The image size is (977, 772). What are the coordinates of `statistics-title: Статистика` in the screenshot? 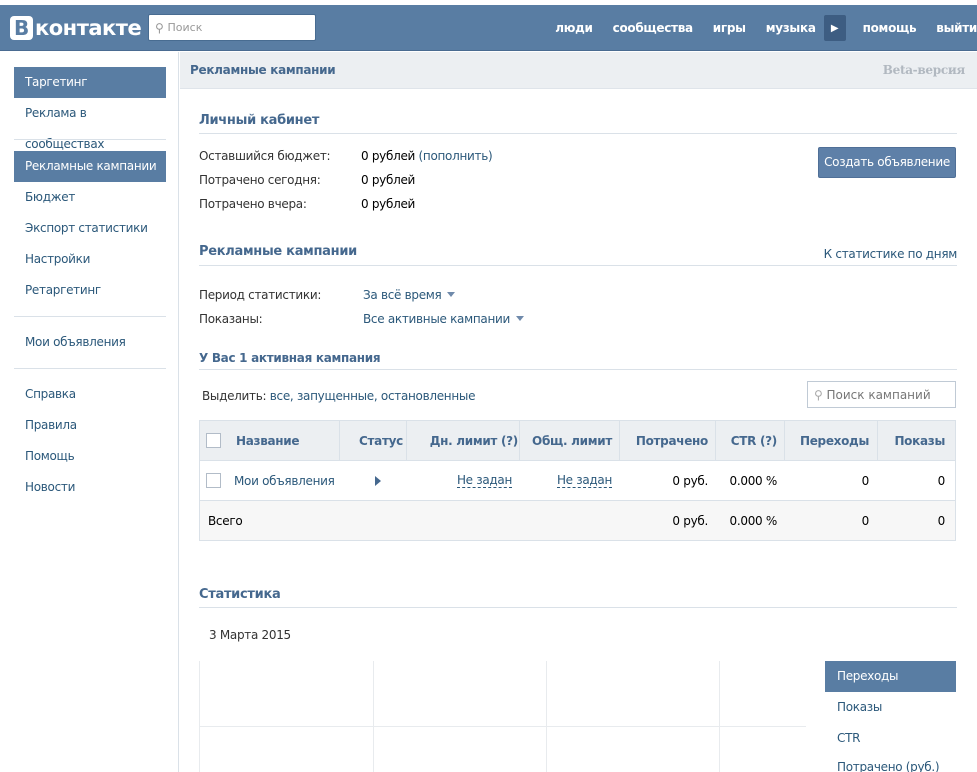 It's located at (240, 594).